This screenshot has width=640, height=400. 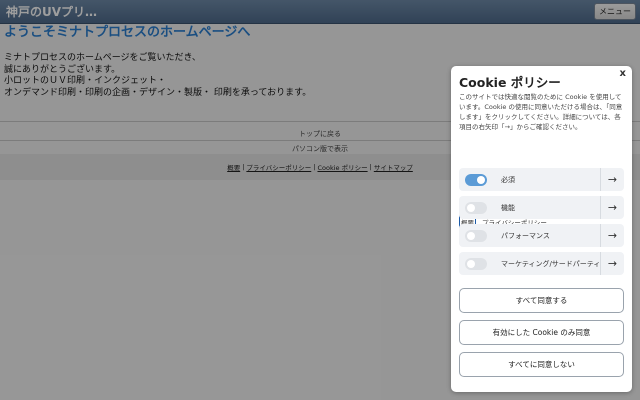 What do you see at coordinates (508, 207) in the screenshot?
I see `category-label: 機能` at bounding box center [508, 207].